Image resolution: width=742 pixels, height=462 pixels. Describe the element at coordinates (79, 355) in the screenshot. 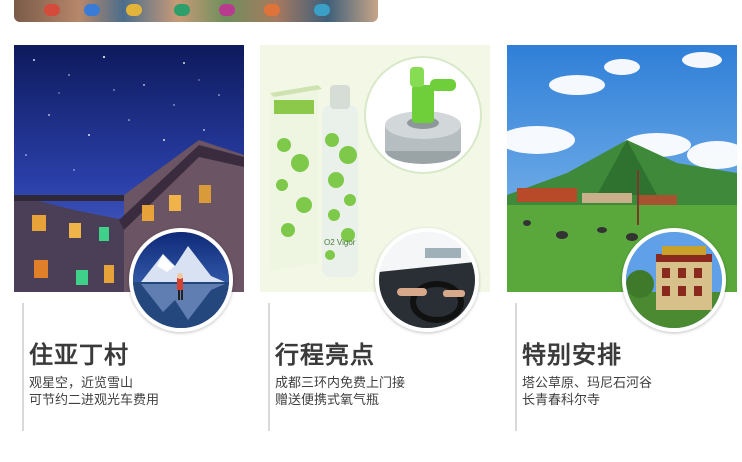

I see `card-title: 住亚丁村` at that location.